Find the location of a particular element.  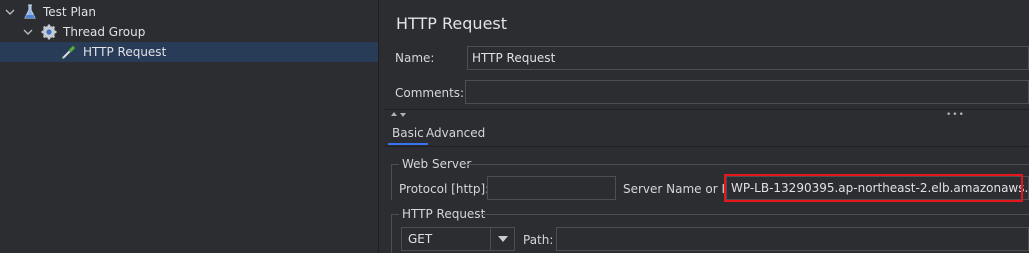

tab-bar-divider is located at coordinates (707, 146).